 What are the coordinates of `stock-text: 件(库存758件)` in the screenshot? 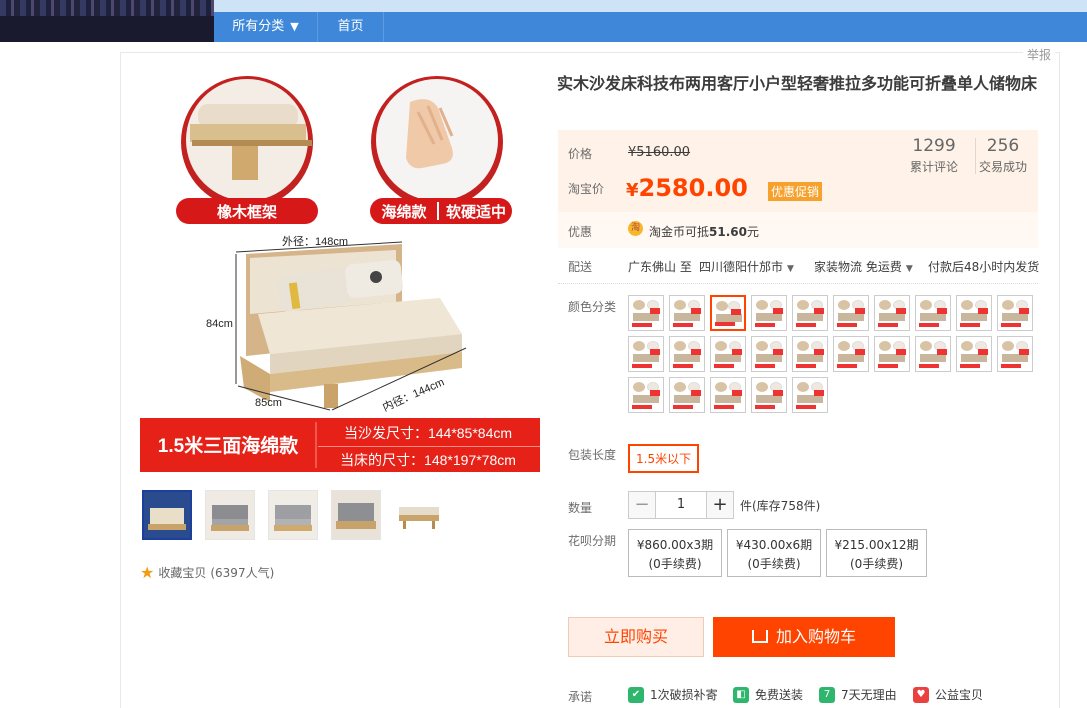 It's located at (780, 505).